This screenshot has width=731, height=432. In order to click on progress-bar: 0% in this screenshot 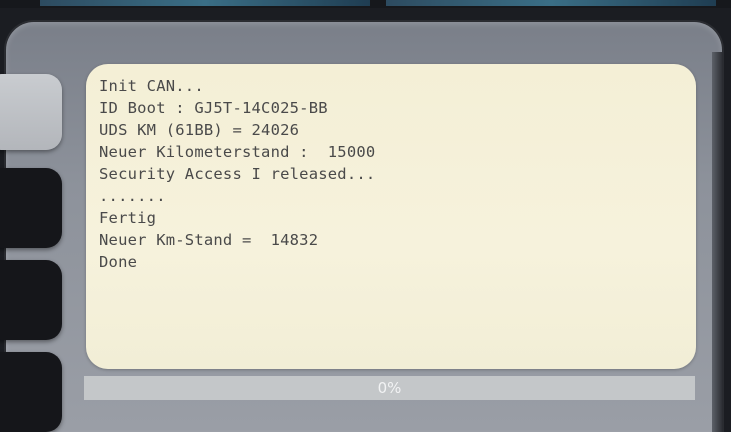, I will do `click(389, 388)`.